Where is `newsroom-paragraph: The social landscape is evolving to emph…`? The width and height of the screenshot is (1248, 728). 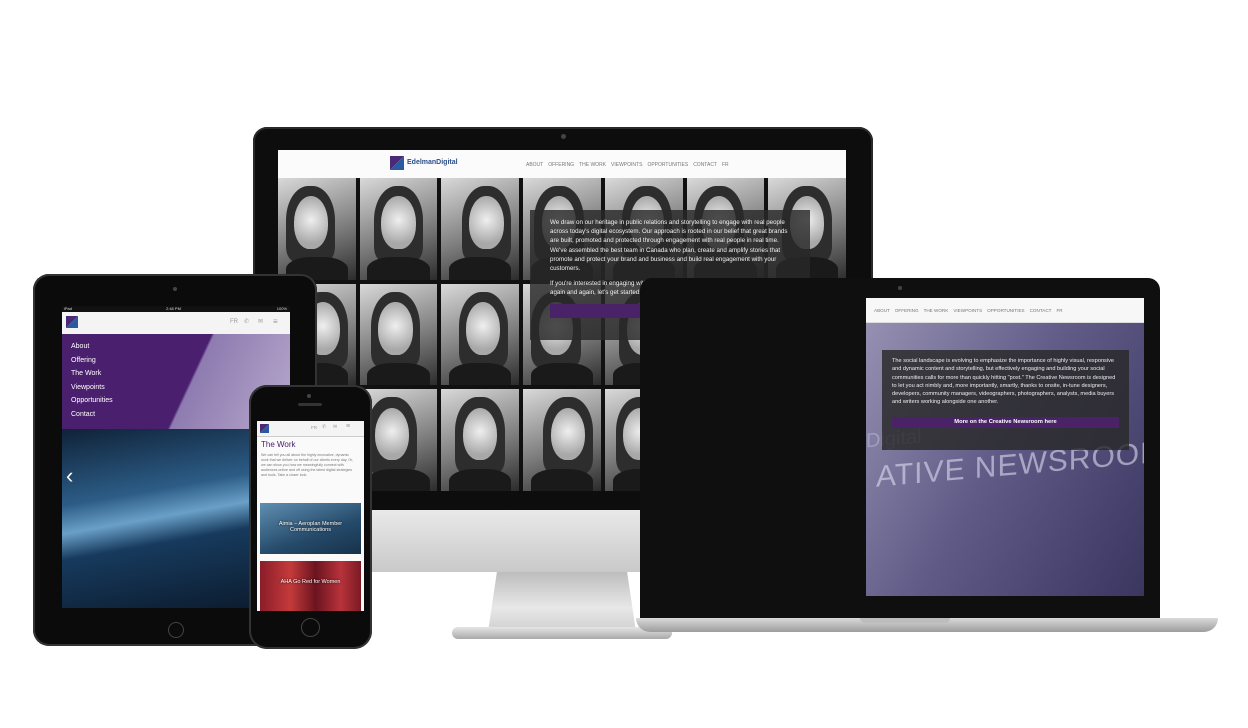
newsroom-paragraph: The social landscape is evolving to emph… is located at coordinates (1004, 382).